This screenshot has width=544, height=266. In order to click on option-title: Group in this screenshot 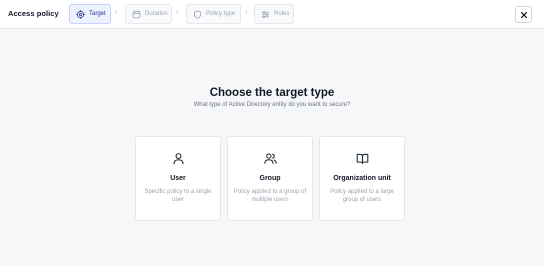, I will do `click(270, 178)`.